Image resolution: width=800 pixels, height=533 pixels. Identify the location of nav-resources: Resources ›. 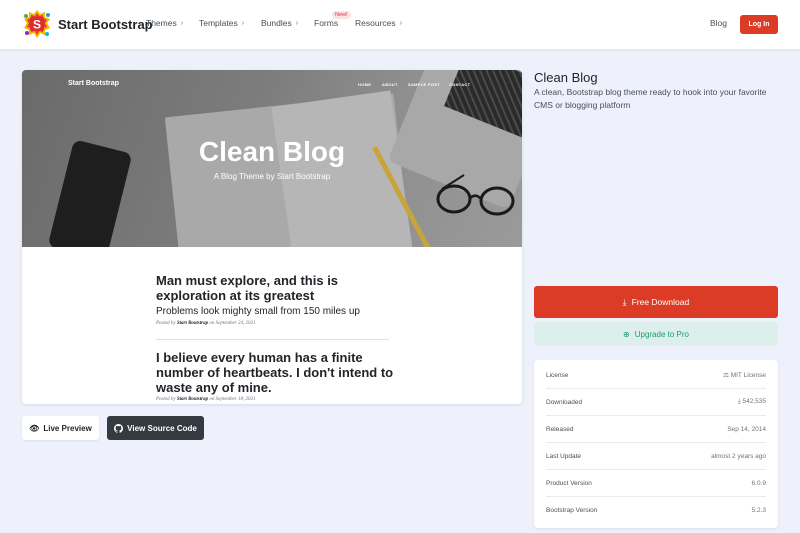
(378, 23).